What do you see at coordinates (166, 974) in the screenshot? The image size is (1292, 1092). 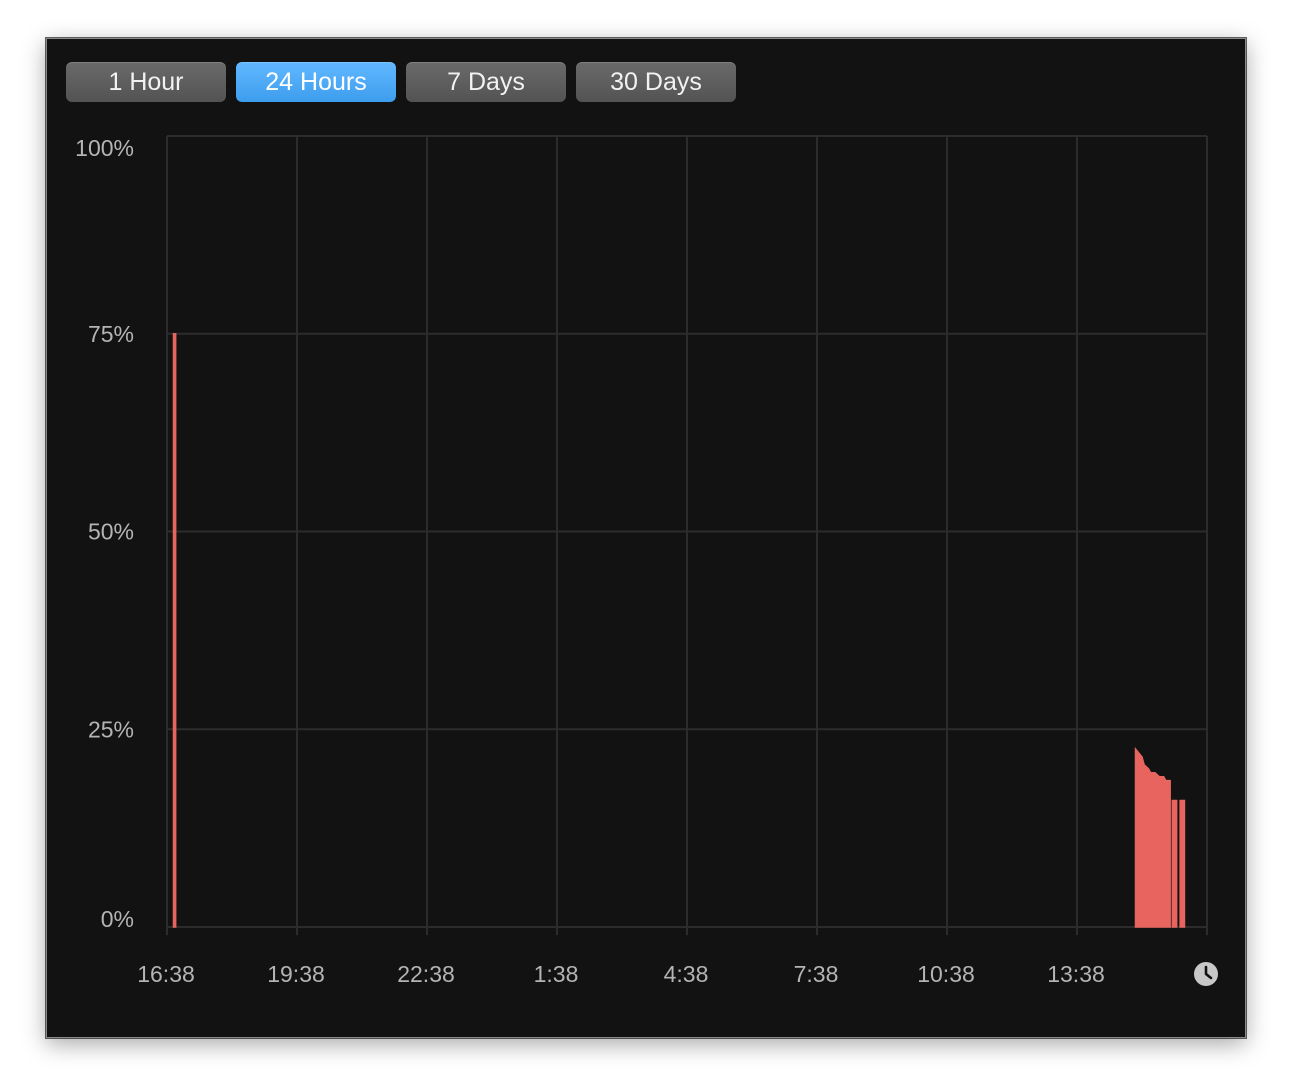 I see `x-tick-label: 16:38` at bounding box center [166, 974].